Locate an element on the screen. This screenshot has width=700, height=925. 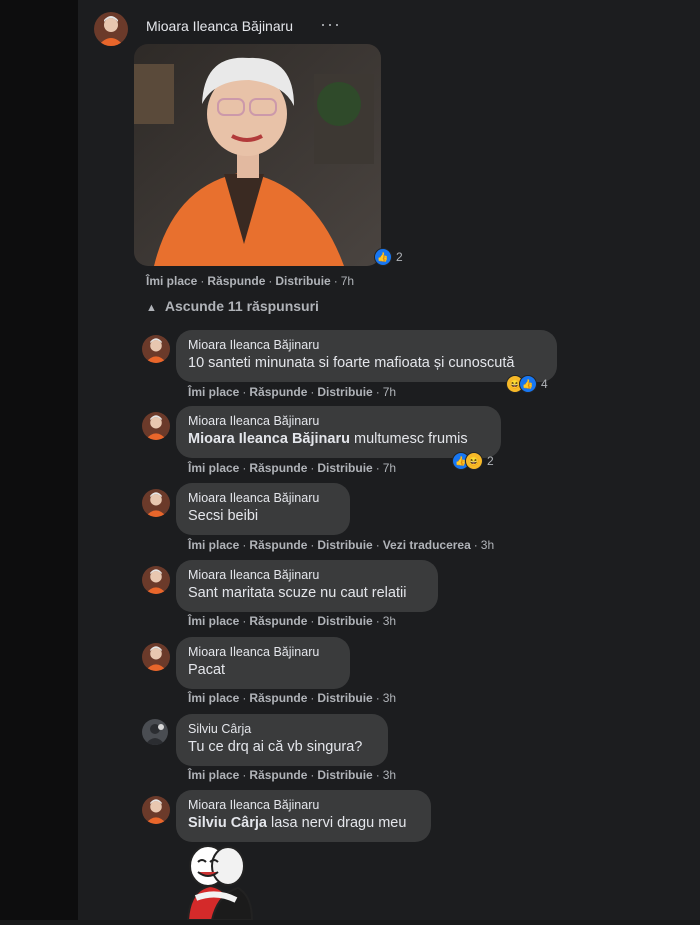
post-actions: Îmi place · Răspunde · Distribuie · 7h is located at coordinates (250, 281).